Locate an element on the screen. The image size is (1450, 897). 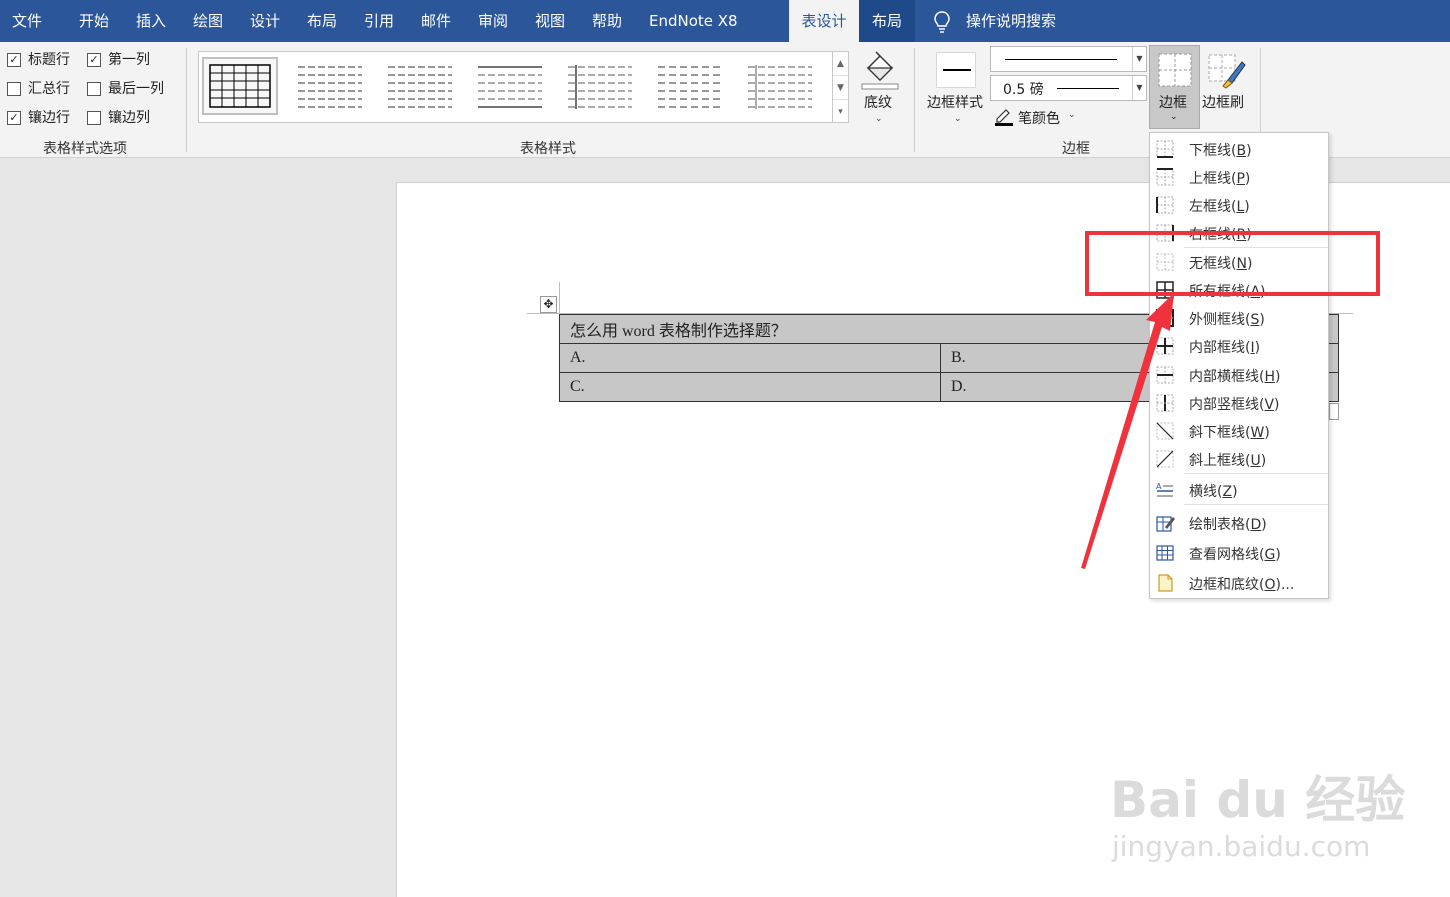
borders-button: 边框 ⌄ is located at coordinates (1174, 87).